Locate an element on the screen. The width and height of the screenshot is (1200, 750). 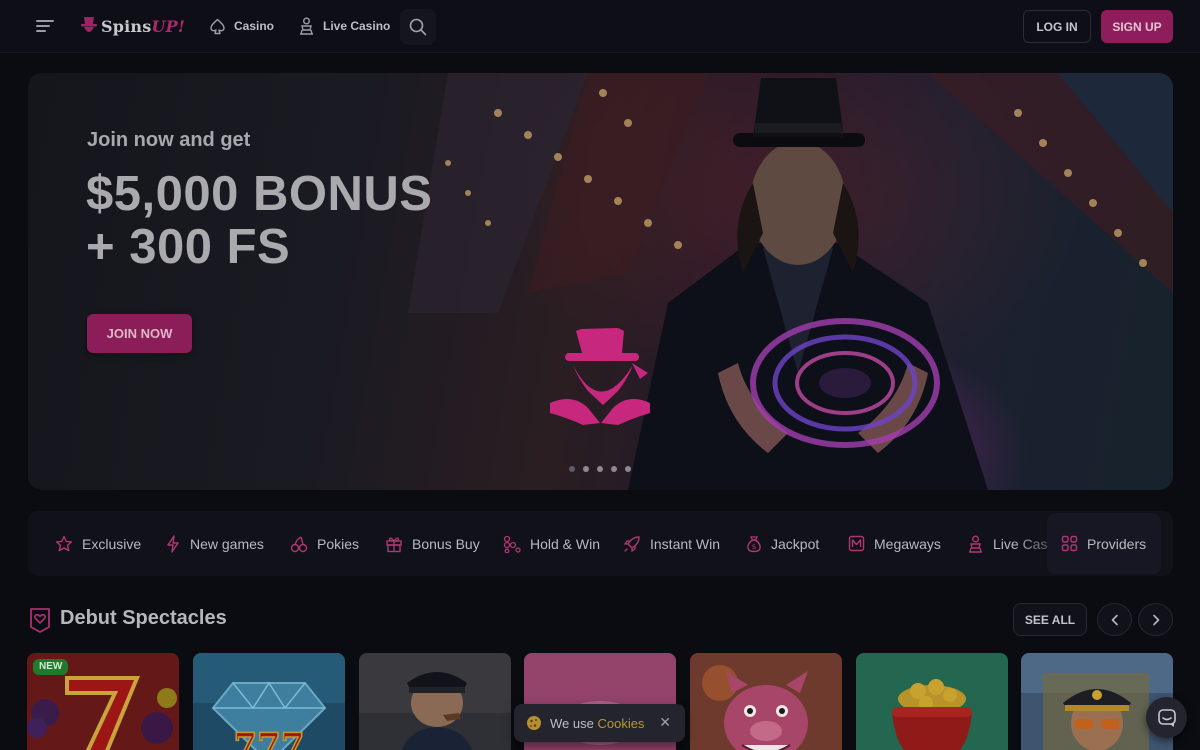
category-bonus-buy: Bonus Buy is located at coordinates (432, 543).